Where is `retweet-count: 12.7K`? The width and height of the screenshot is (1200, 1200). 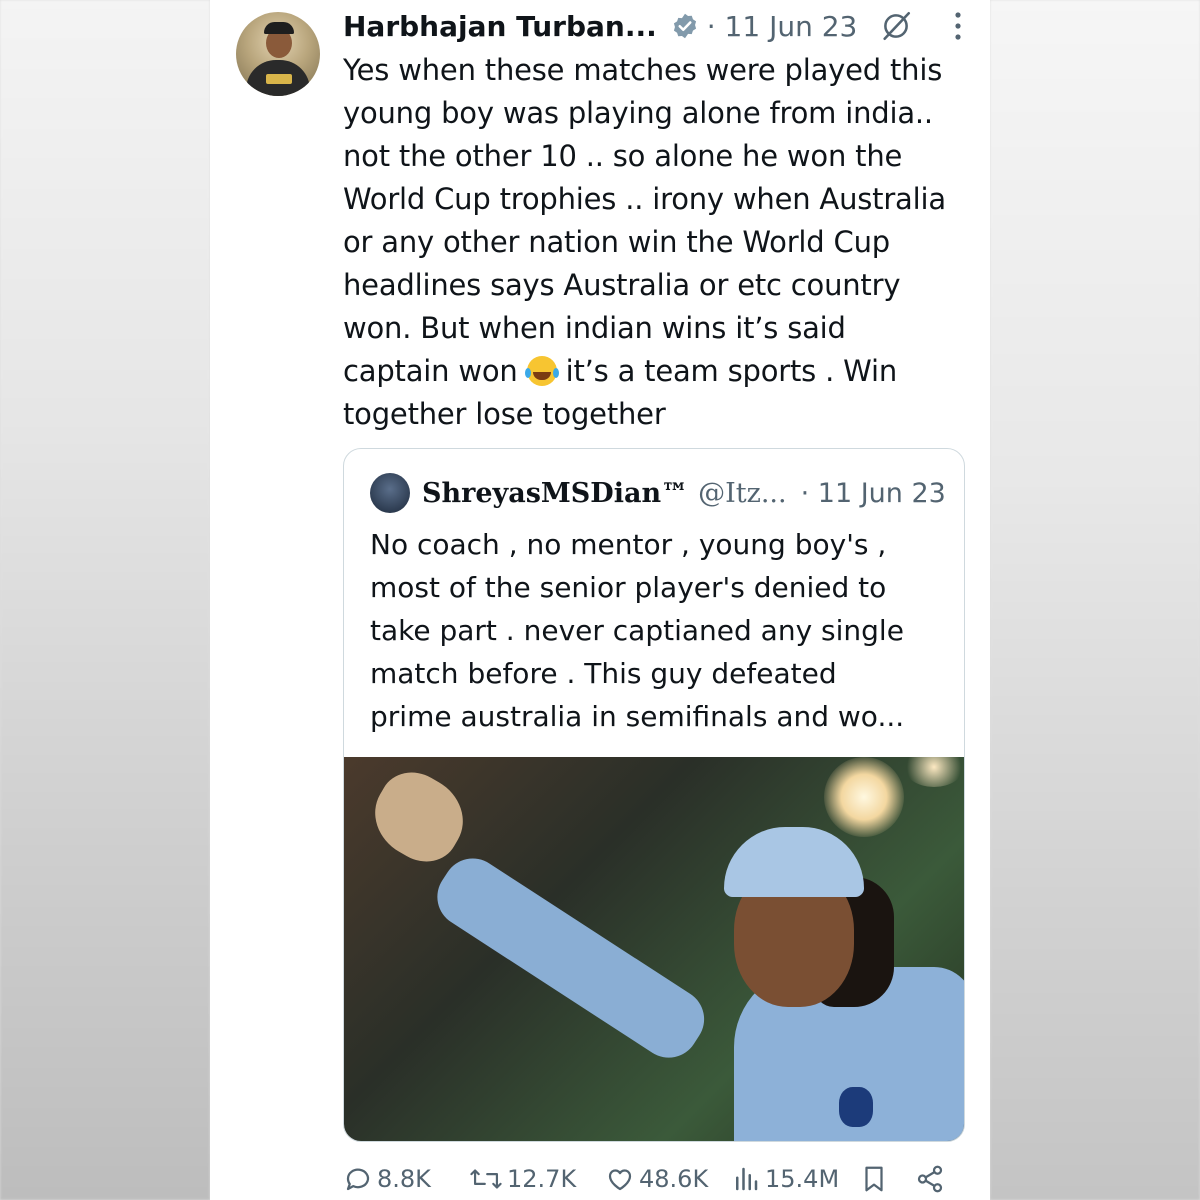 retweet-count: 12.7K is located at coordinates (542, 1179).